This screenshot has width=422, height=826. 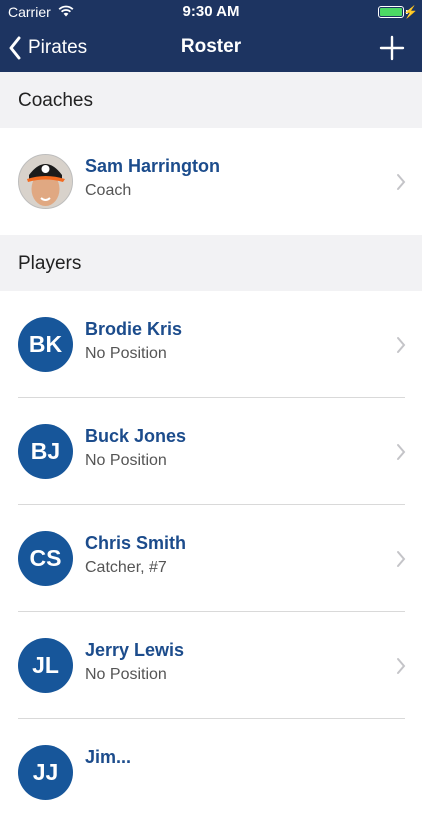 I want to click on section-header-players: Players, so click(x=211, y=263).